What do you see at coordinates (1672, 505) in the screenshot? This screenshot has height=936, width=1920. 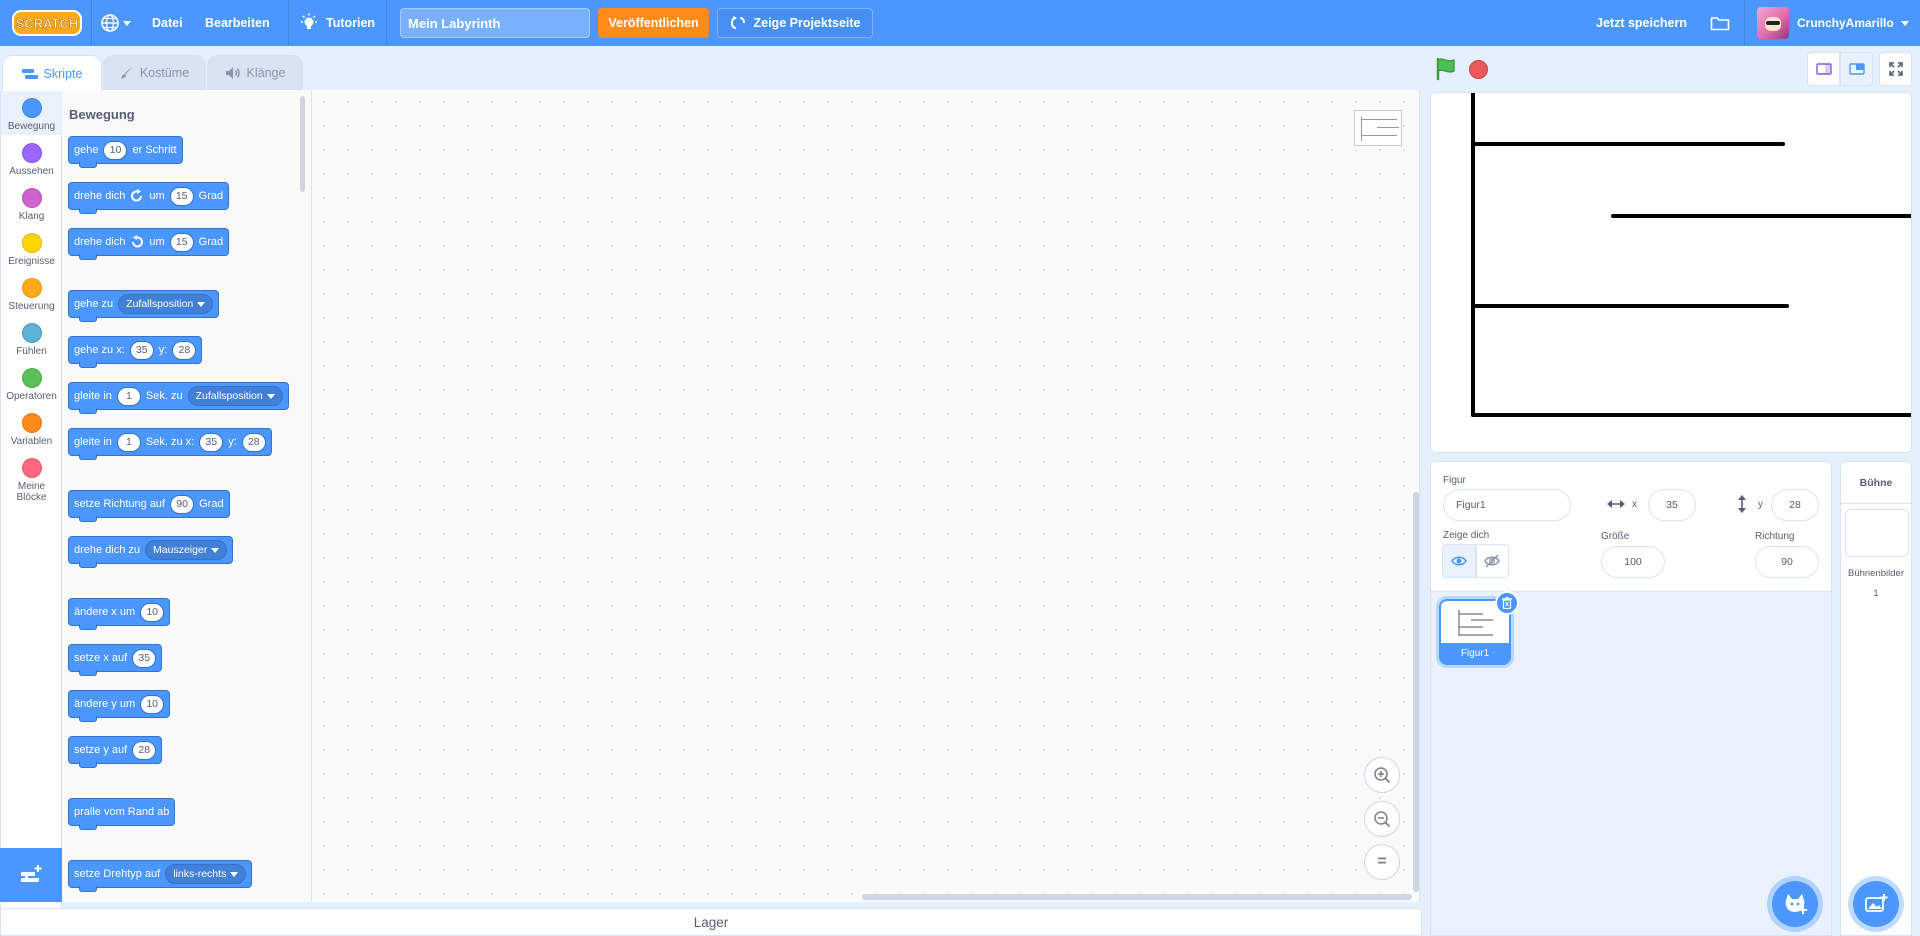 I see `x-position-field: 35` at bounding box center [1672, 505].